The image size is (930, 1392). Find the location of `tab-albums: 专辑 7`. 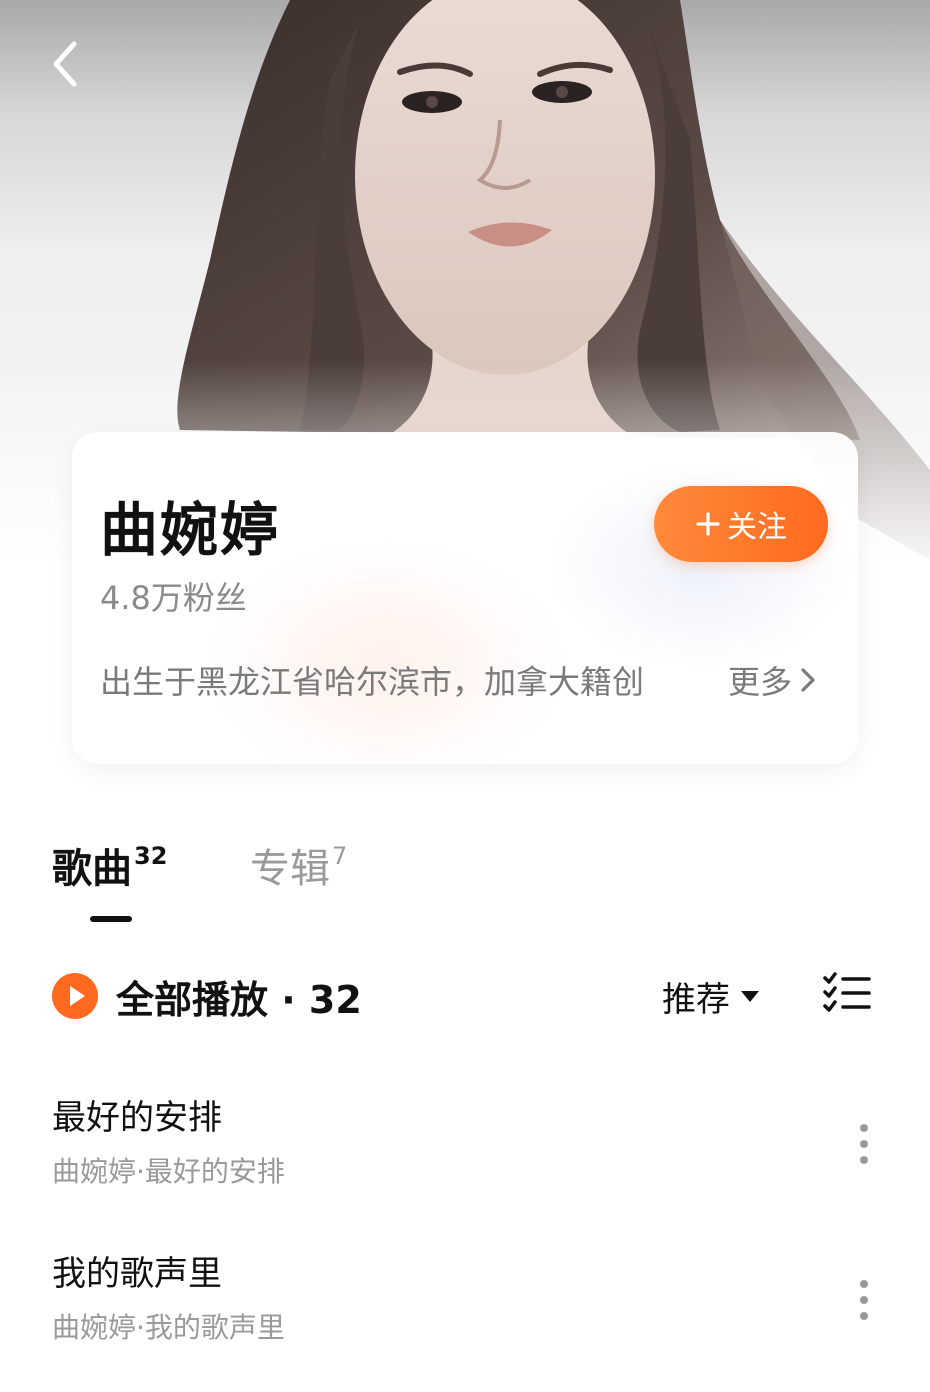

tab-albums: 专辑 7 is located at coordinates (298, 872).